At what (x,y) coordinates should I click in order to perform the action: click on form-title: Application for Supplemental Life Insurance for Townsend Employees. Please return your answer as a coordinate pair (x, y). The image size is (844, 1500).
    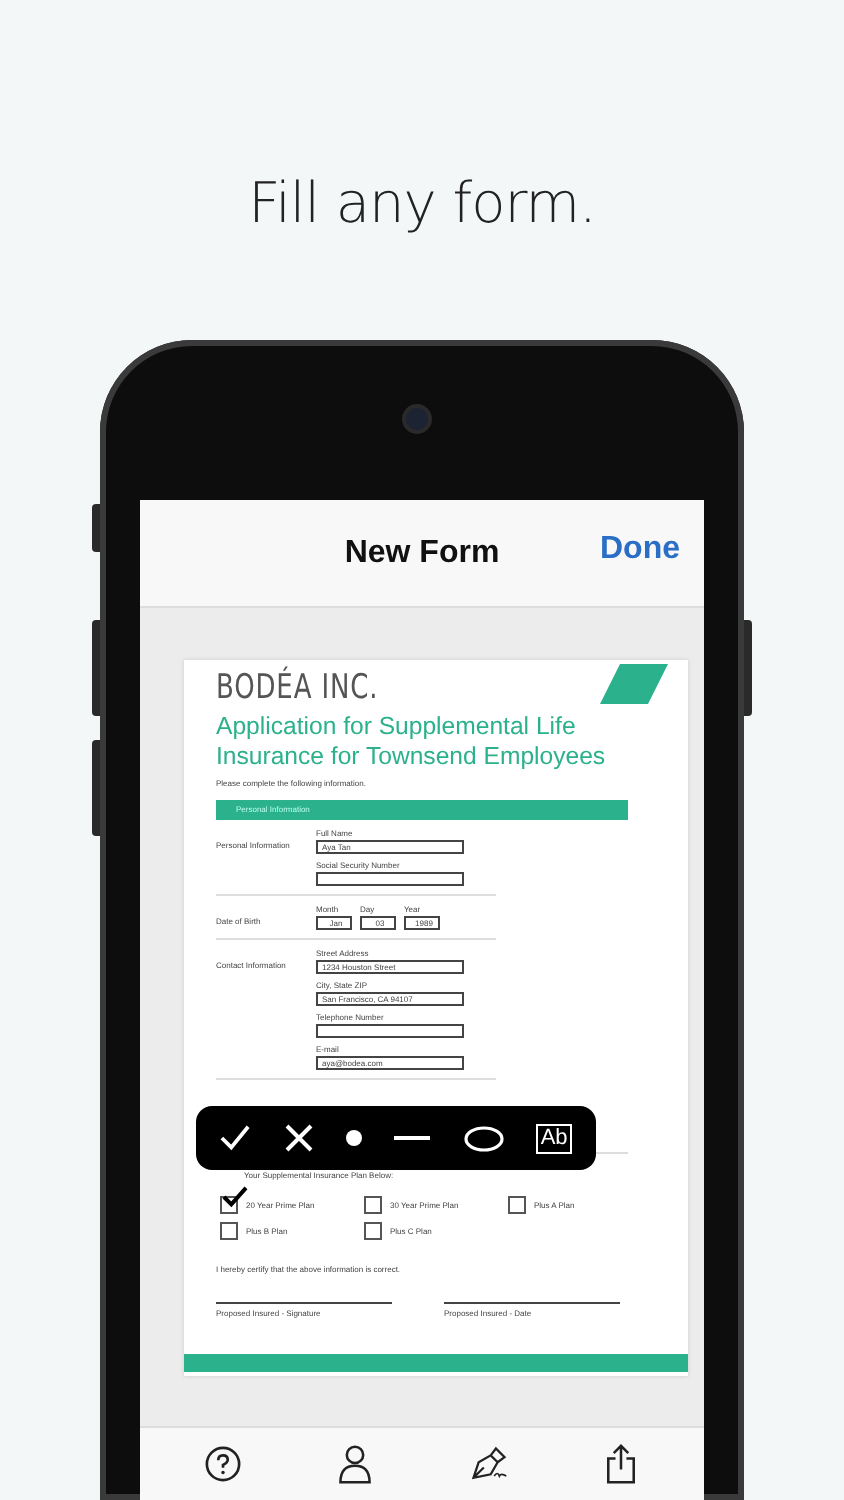
    Looking at the image, I should click on (412, 742).